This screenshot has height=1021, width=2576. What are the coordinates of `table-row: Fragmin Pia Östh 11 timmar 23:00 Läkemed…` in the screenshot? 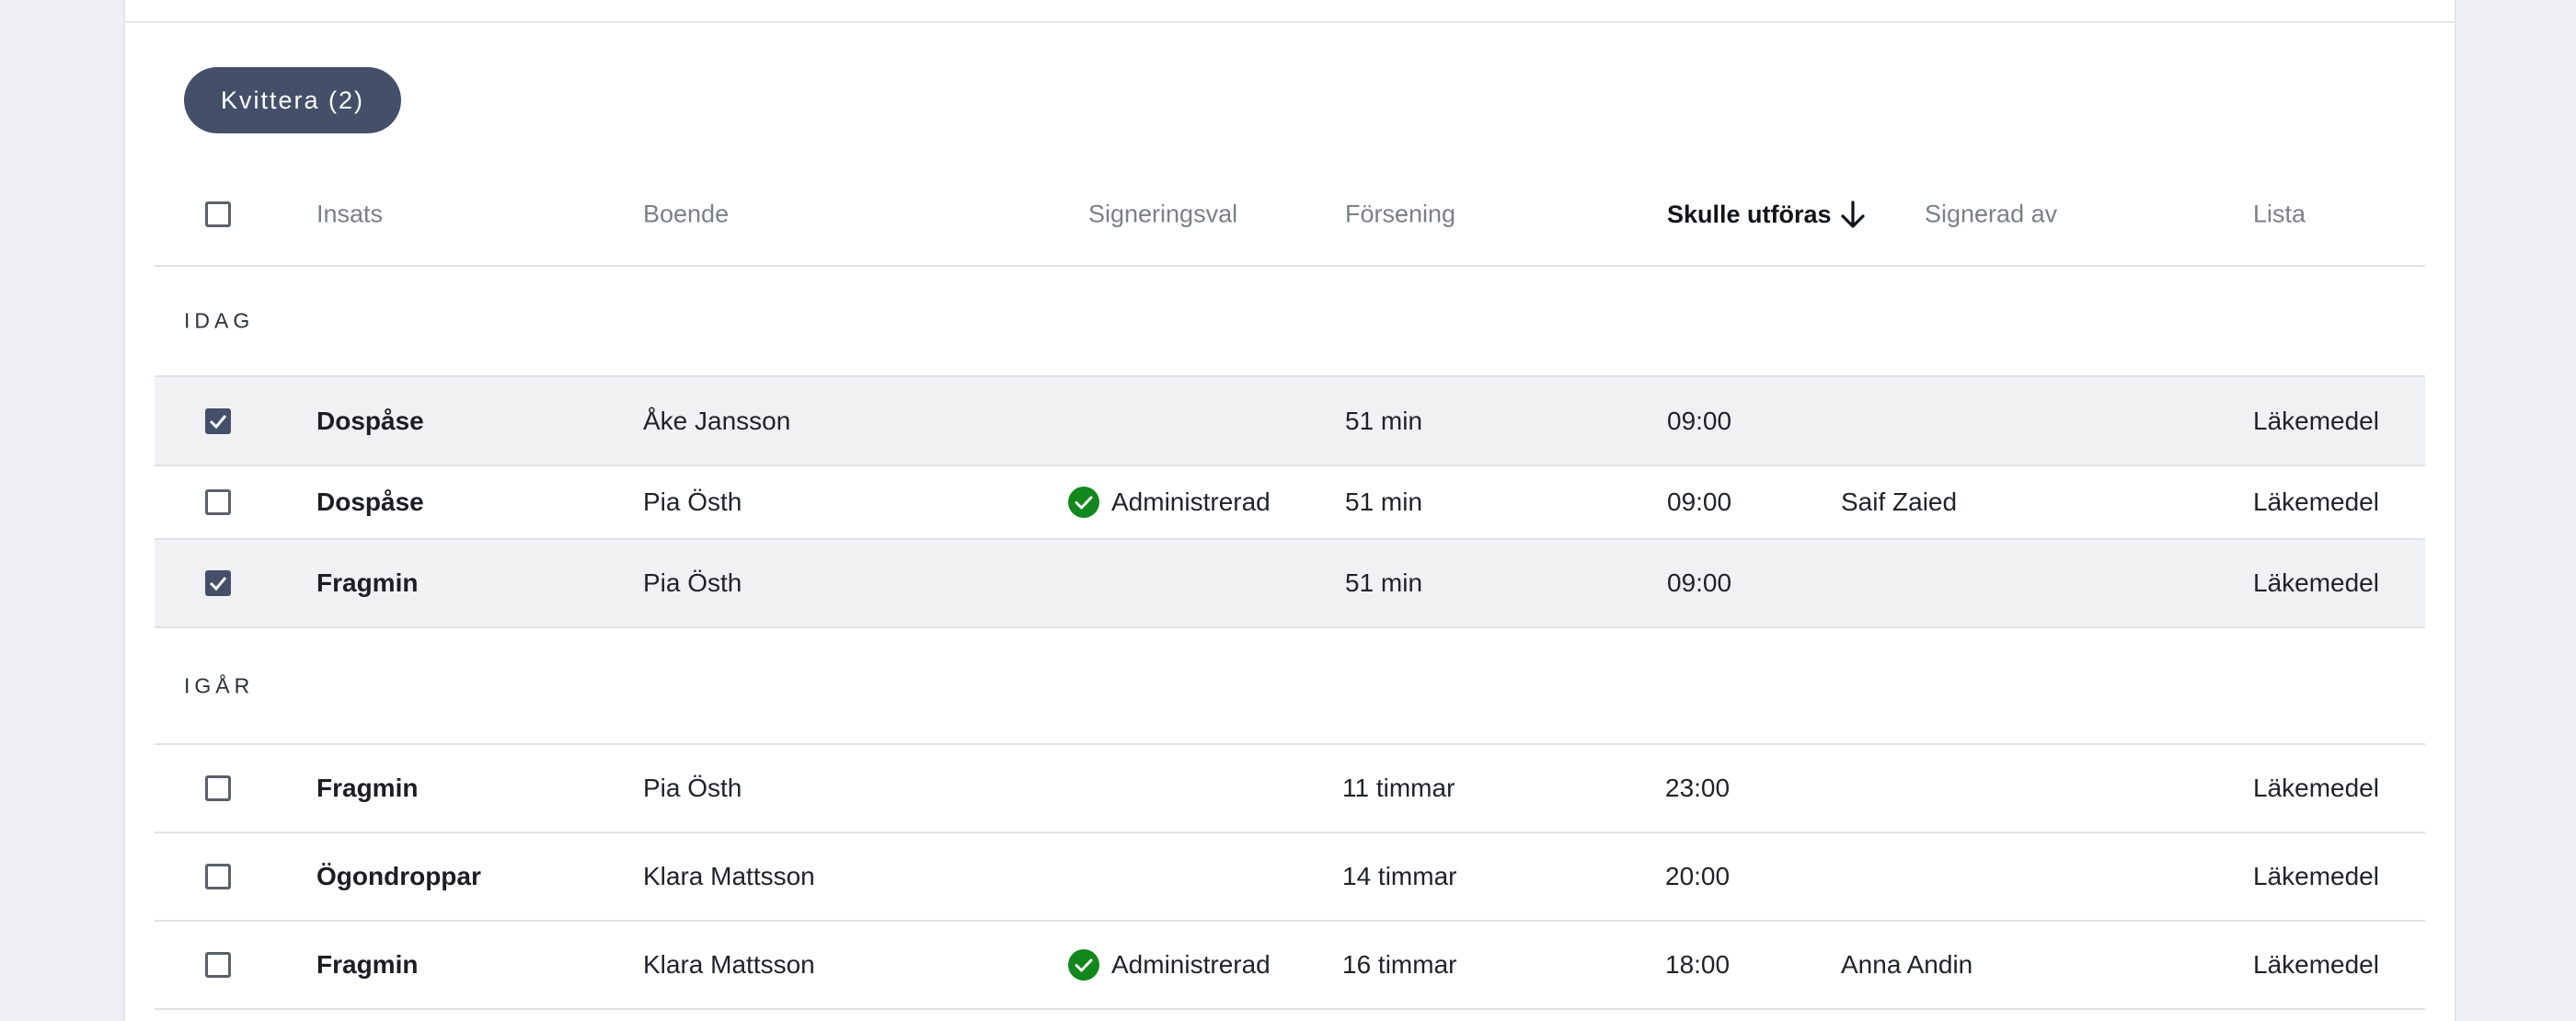 It's located at (1290, 789).